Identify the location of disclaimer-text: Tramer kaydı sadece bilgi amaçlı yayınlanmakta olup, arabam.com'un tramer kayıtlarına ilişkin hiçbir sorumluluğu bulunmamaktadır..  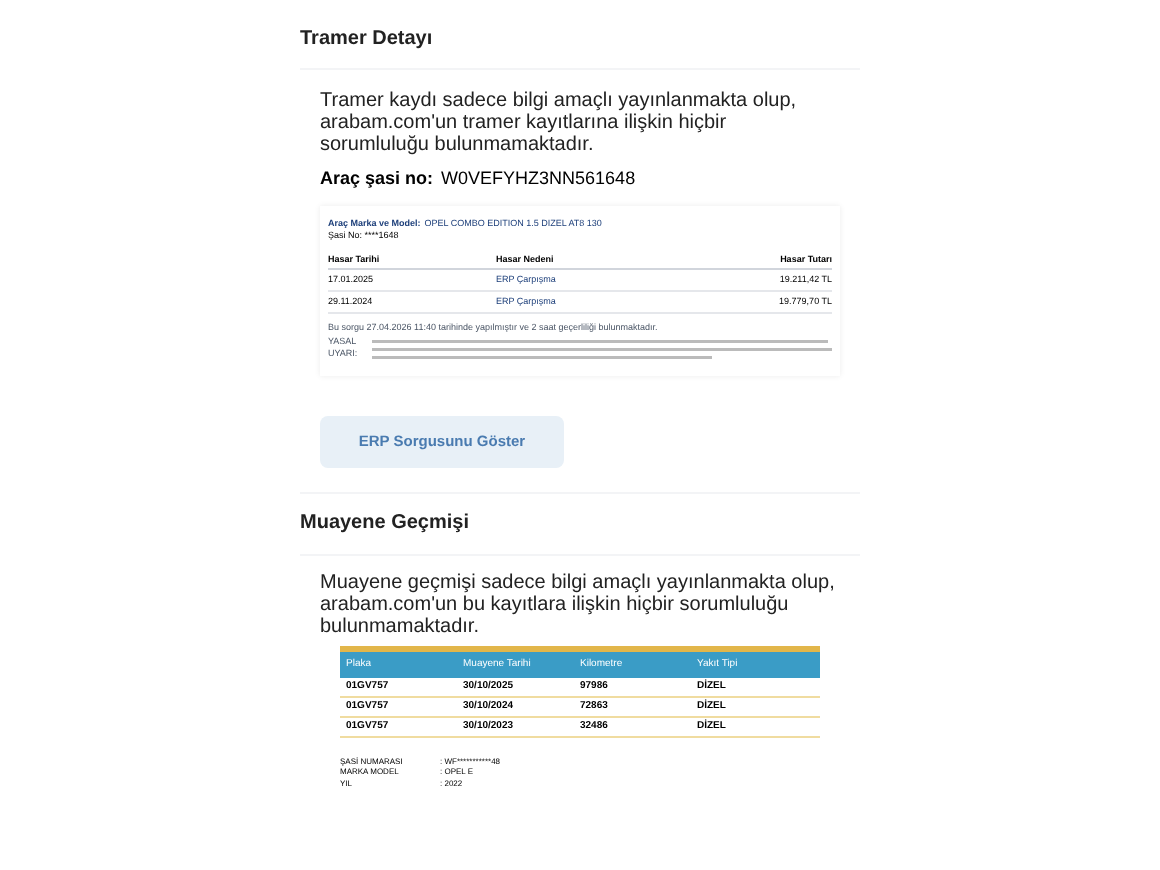
(559, 123).